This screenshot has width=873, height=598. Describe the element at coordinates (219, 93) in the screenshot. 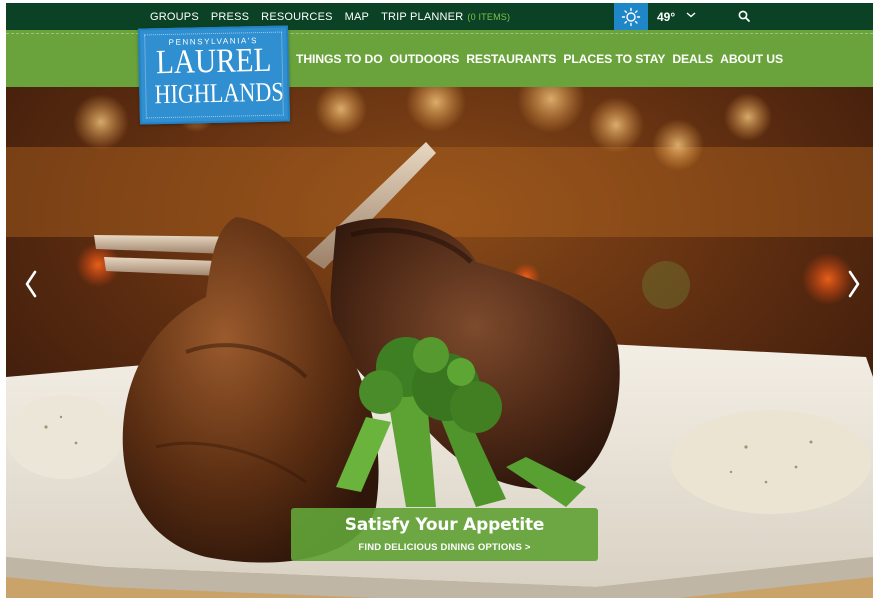

I see `logo-line-2: HIGHLANDS` at that location.